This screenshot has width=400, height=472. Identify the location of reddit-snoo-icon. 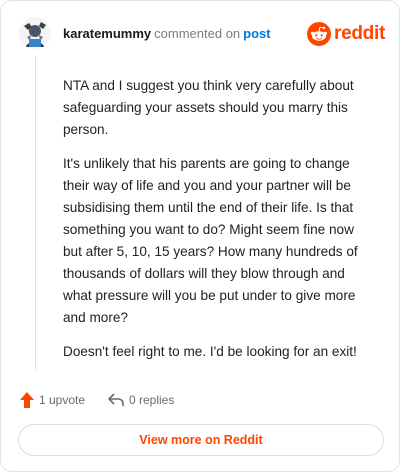
(319, 34).